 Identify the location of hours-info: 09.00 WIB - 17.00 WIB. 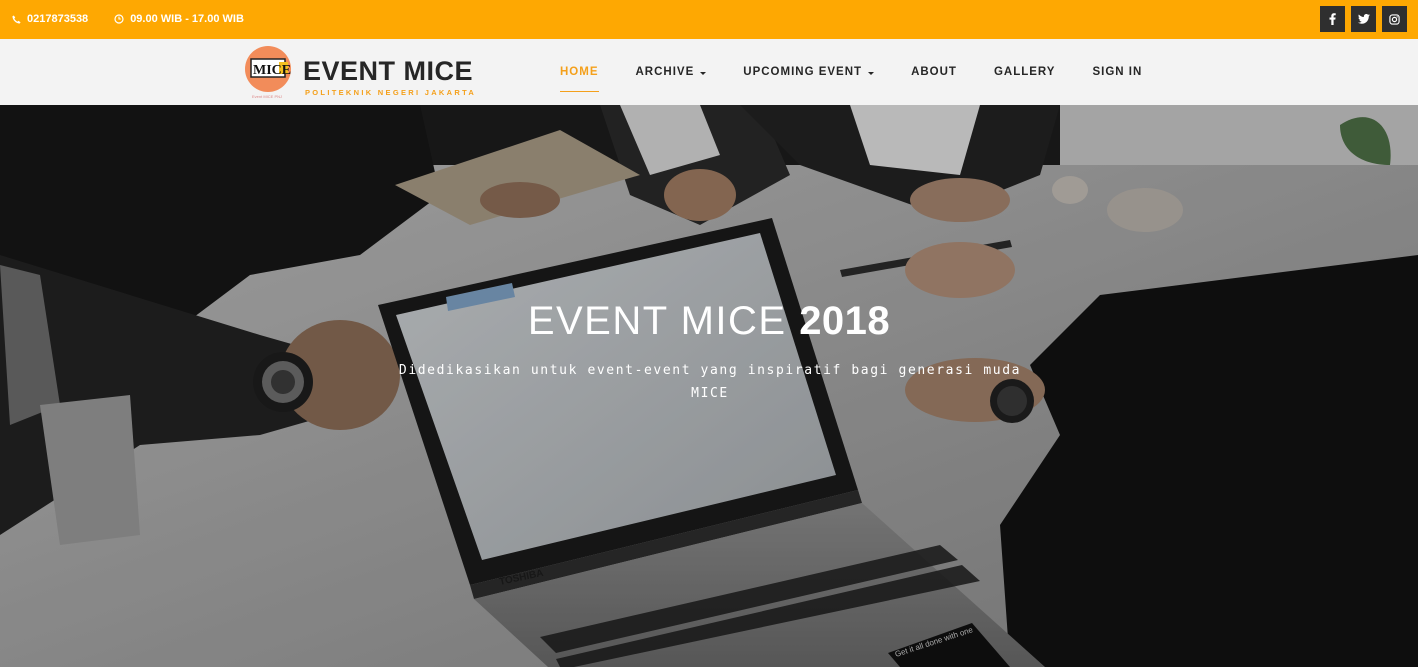
(179, 19).